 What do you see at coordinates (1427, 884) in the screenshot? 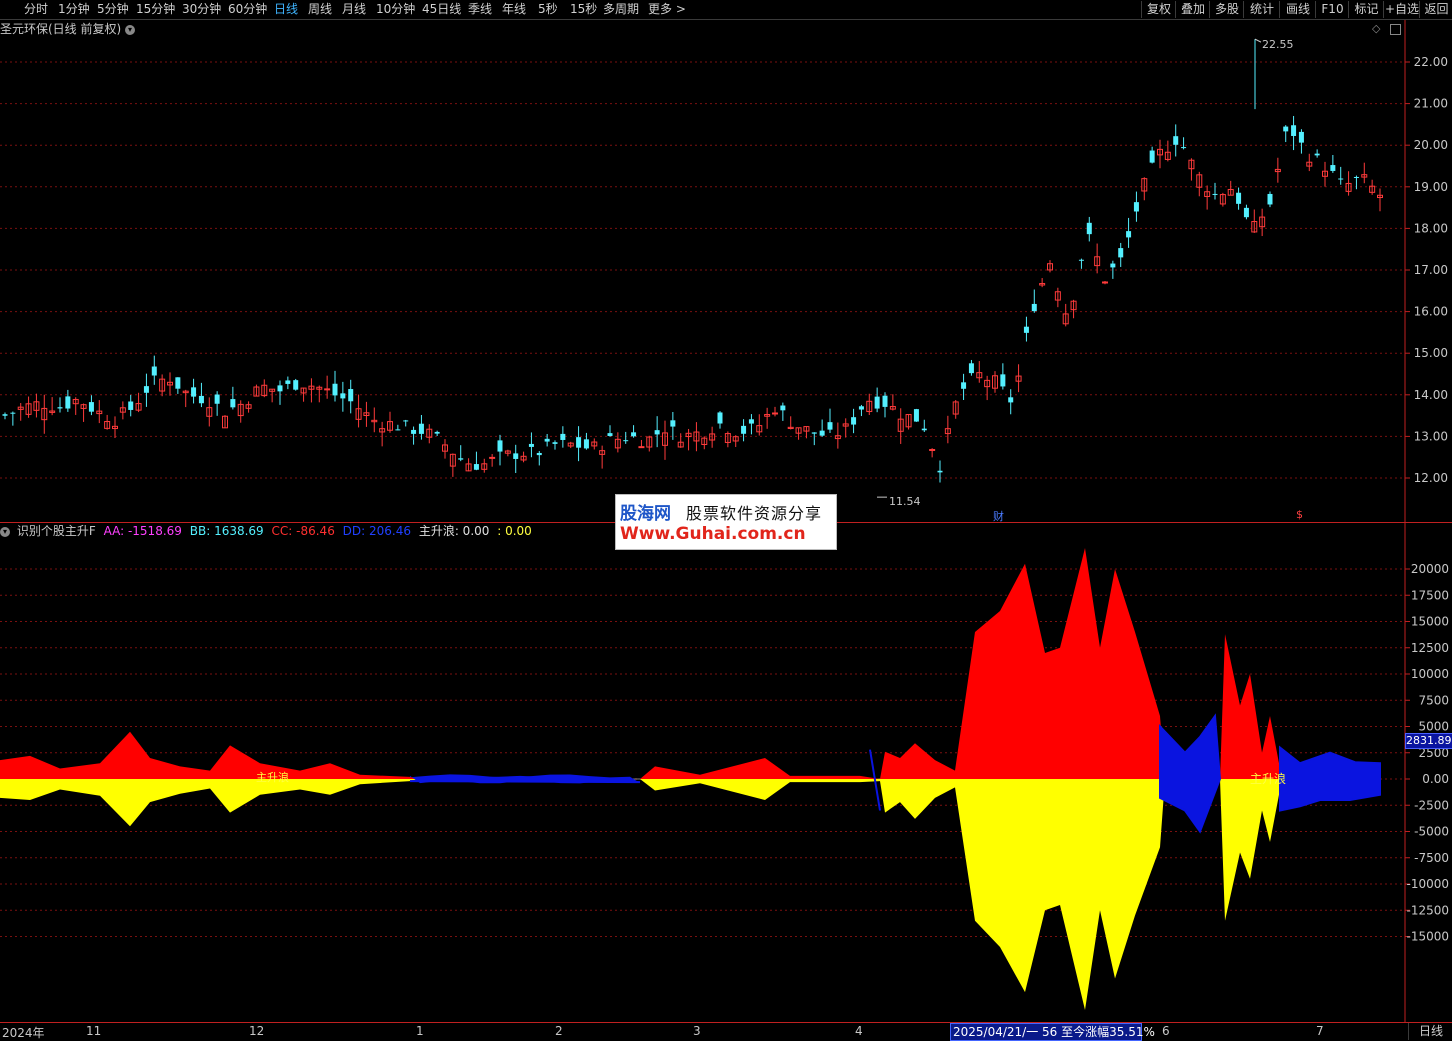
I see `value-tick-label: -10000` at bounding box center [1427, 884].